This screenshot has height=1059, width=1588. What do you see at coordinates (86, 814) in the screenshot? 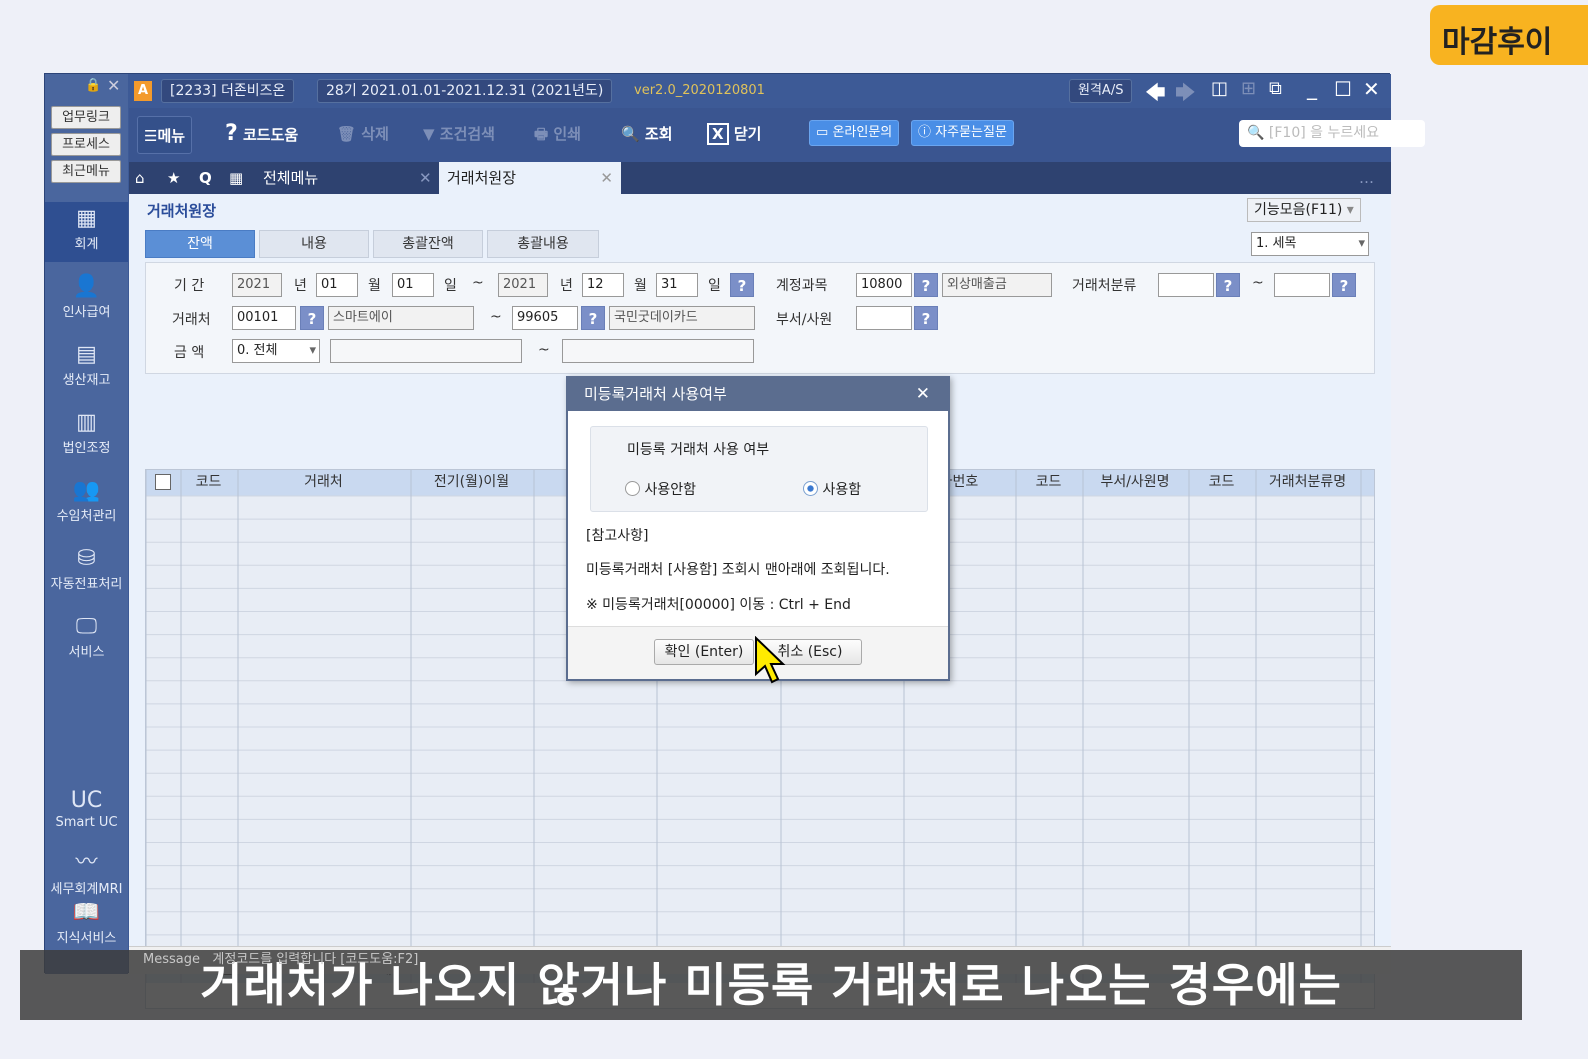
I see `sidebar-item: UC Smart UC` at bounding box center [86, 814].